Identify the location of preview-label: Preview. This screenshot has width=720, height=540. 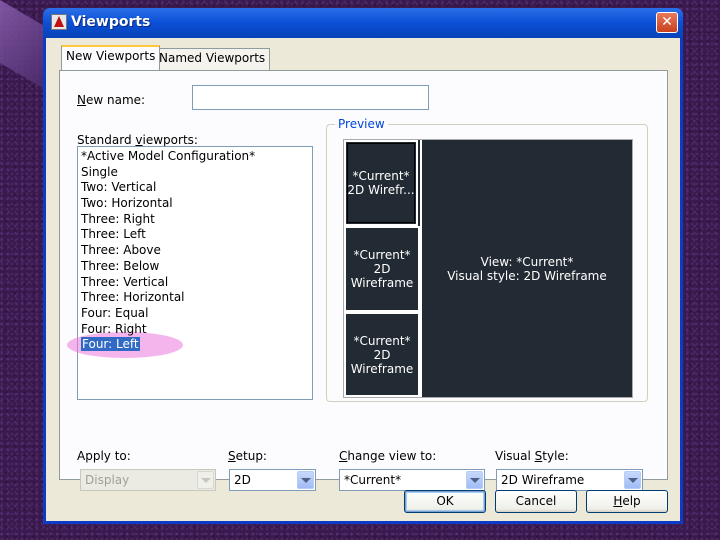
(361, 124).